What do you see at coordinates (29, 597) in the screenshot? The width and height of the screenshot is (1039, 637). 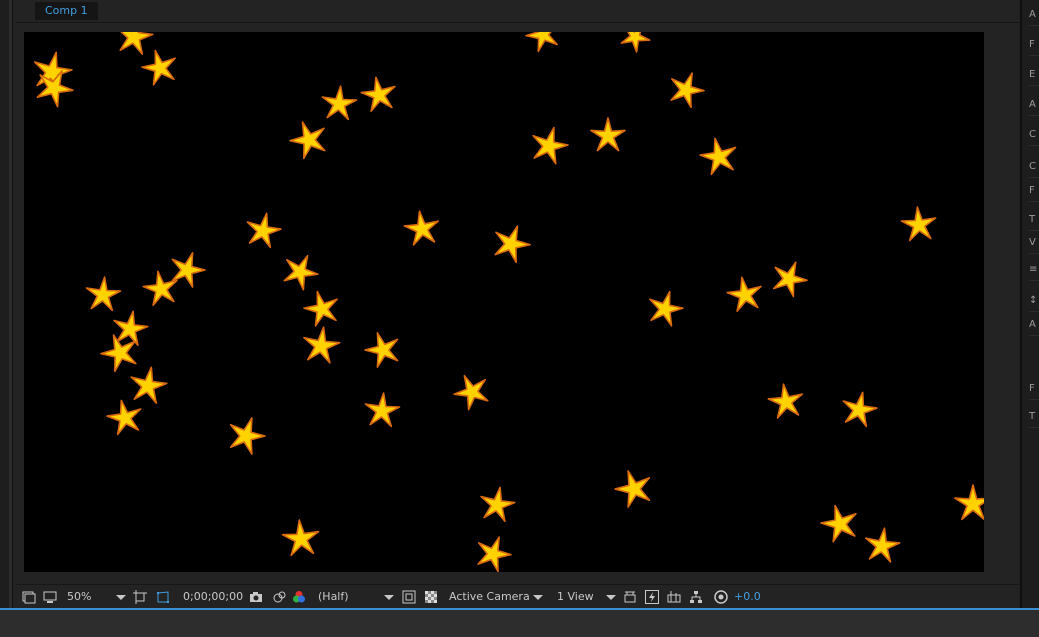 I see `always-preview-icon` at bounding box center [29, 597].